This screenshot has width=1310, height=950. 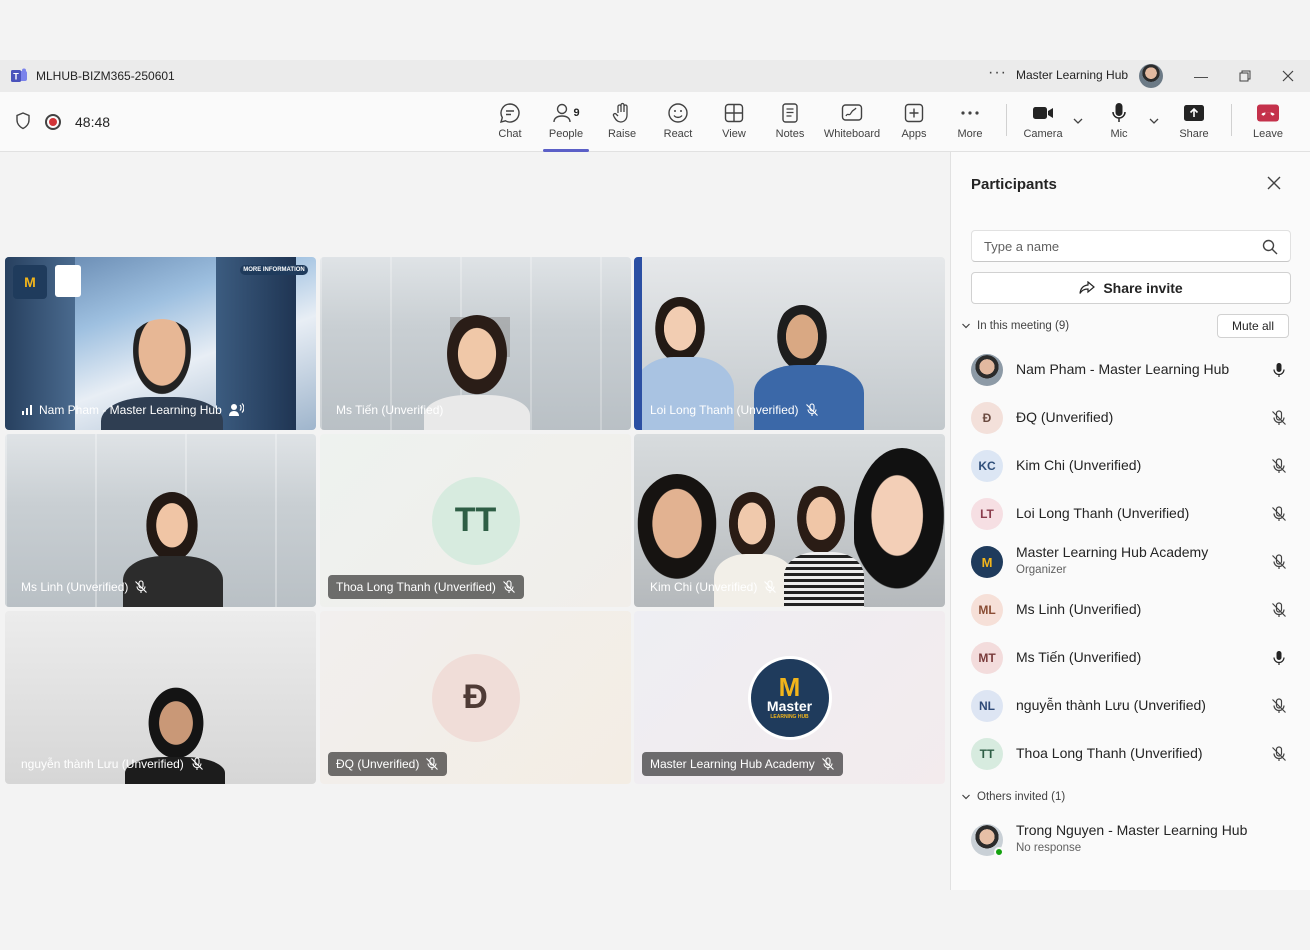 I want to click on more-button: More, so click(x=970, y=123).